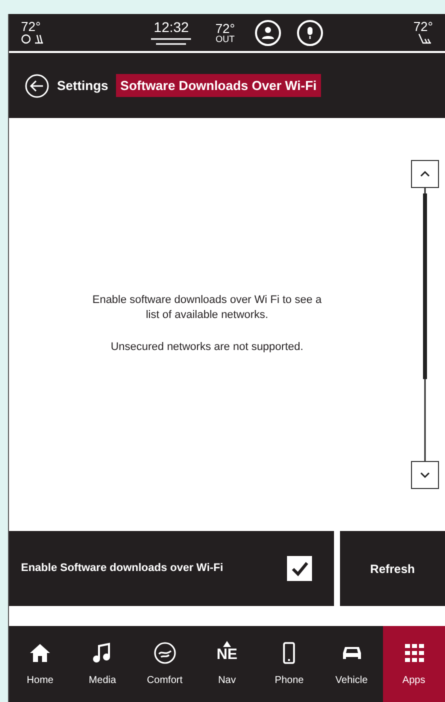  I want to click on outside-temperature: 72°, so click(225, 28).